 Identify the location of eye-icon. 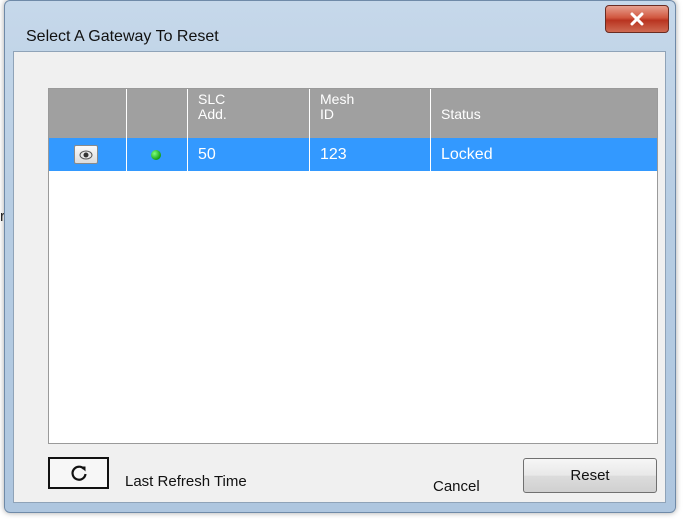
(86, 154).